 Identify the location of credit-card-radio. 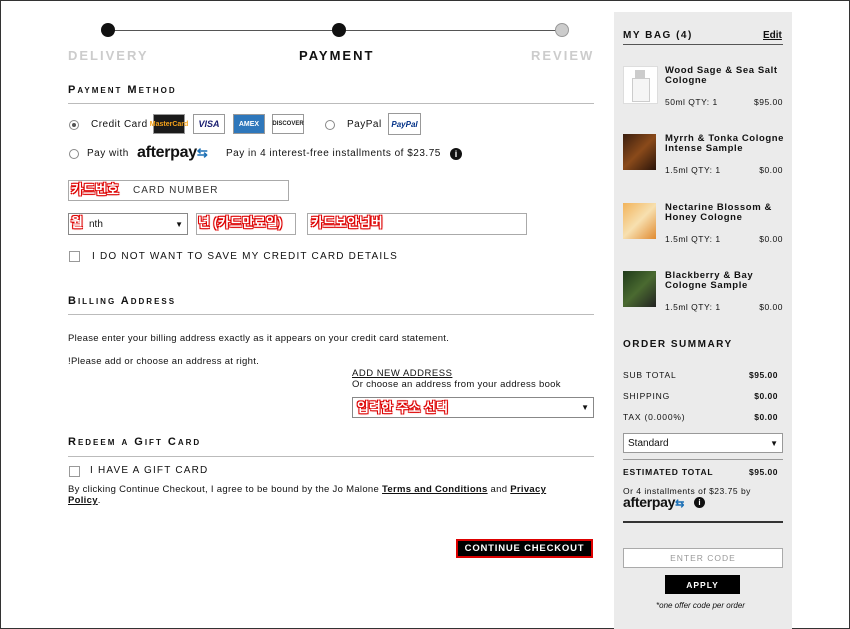
(74, 125).